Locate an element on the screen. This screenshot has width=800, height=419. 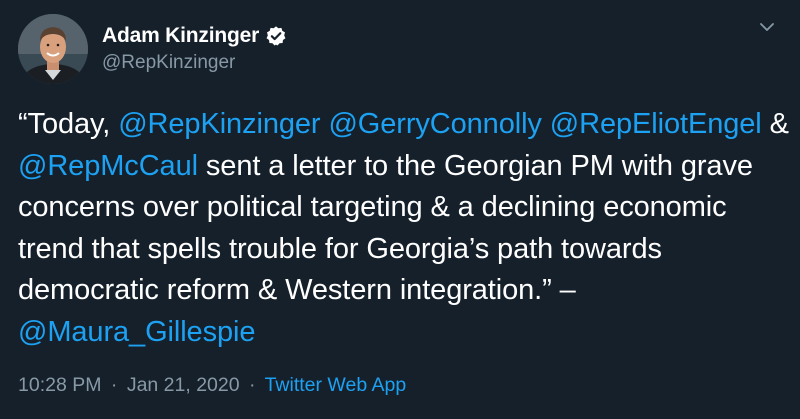
mention-link: @Maura_Gillespie is located at coordinates (136, 332).